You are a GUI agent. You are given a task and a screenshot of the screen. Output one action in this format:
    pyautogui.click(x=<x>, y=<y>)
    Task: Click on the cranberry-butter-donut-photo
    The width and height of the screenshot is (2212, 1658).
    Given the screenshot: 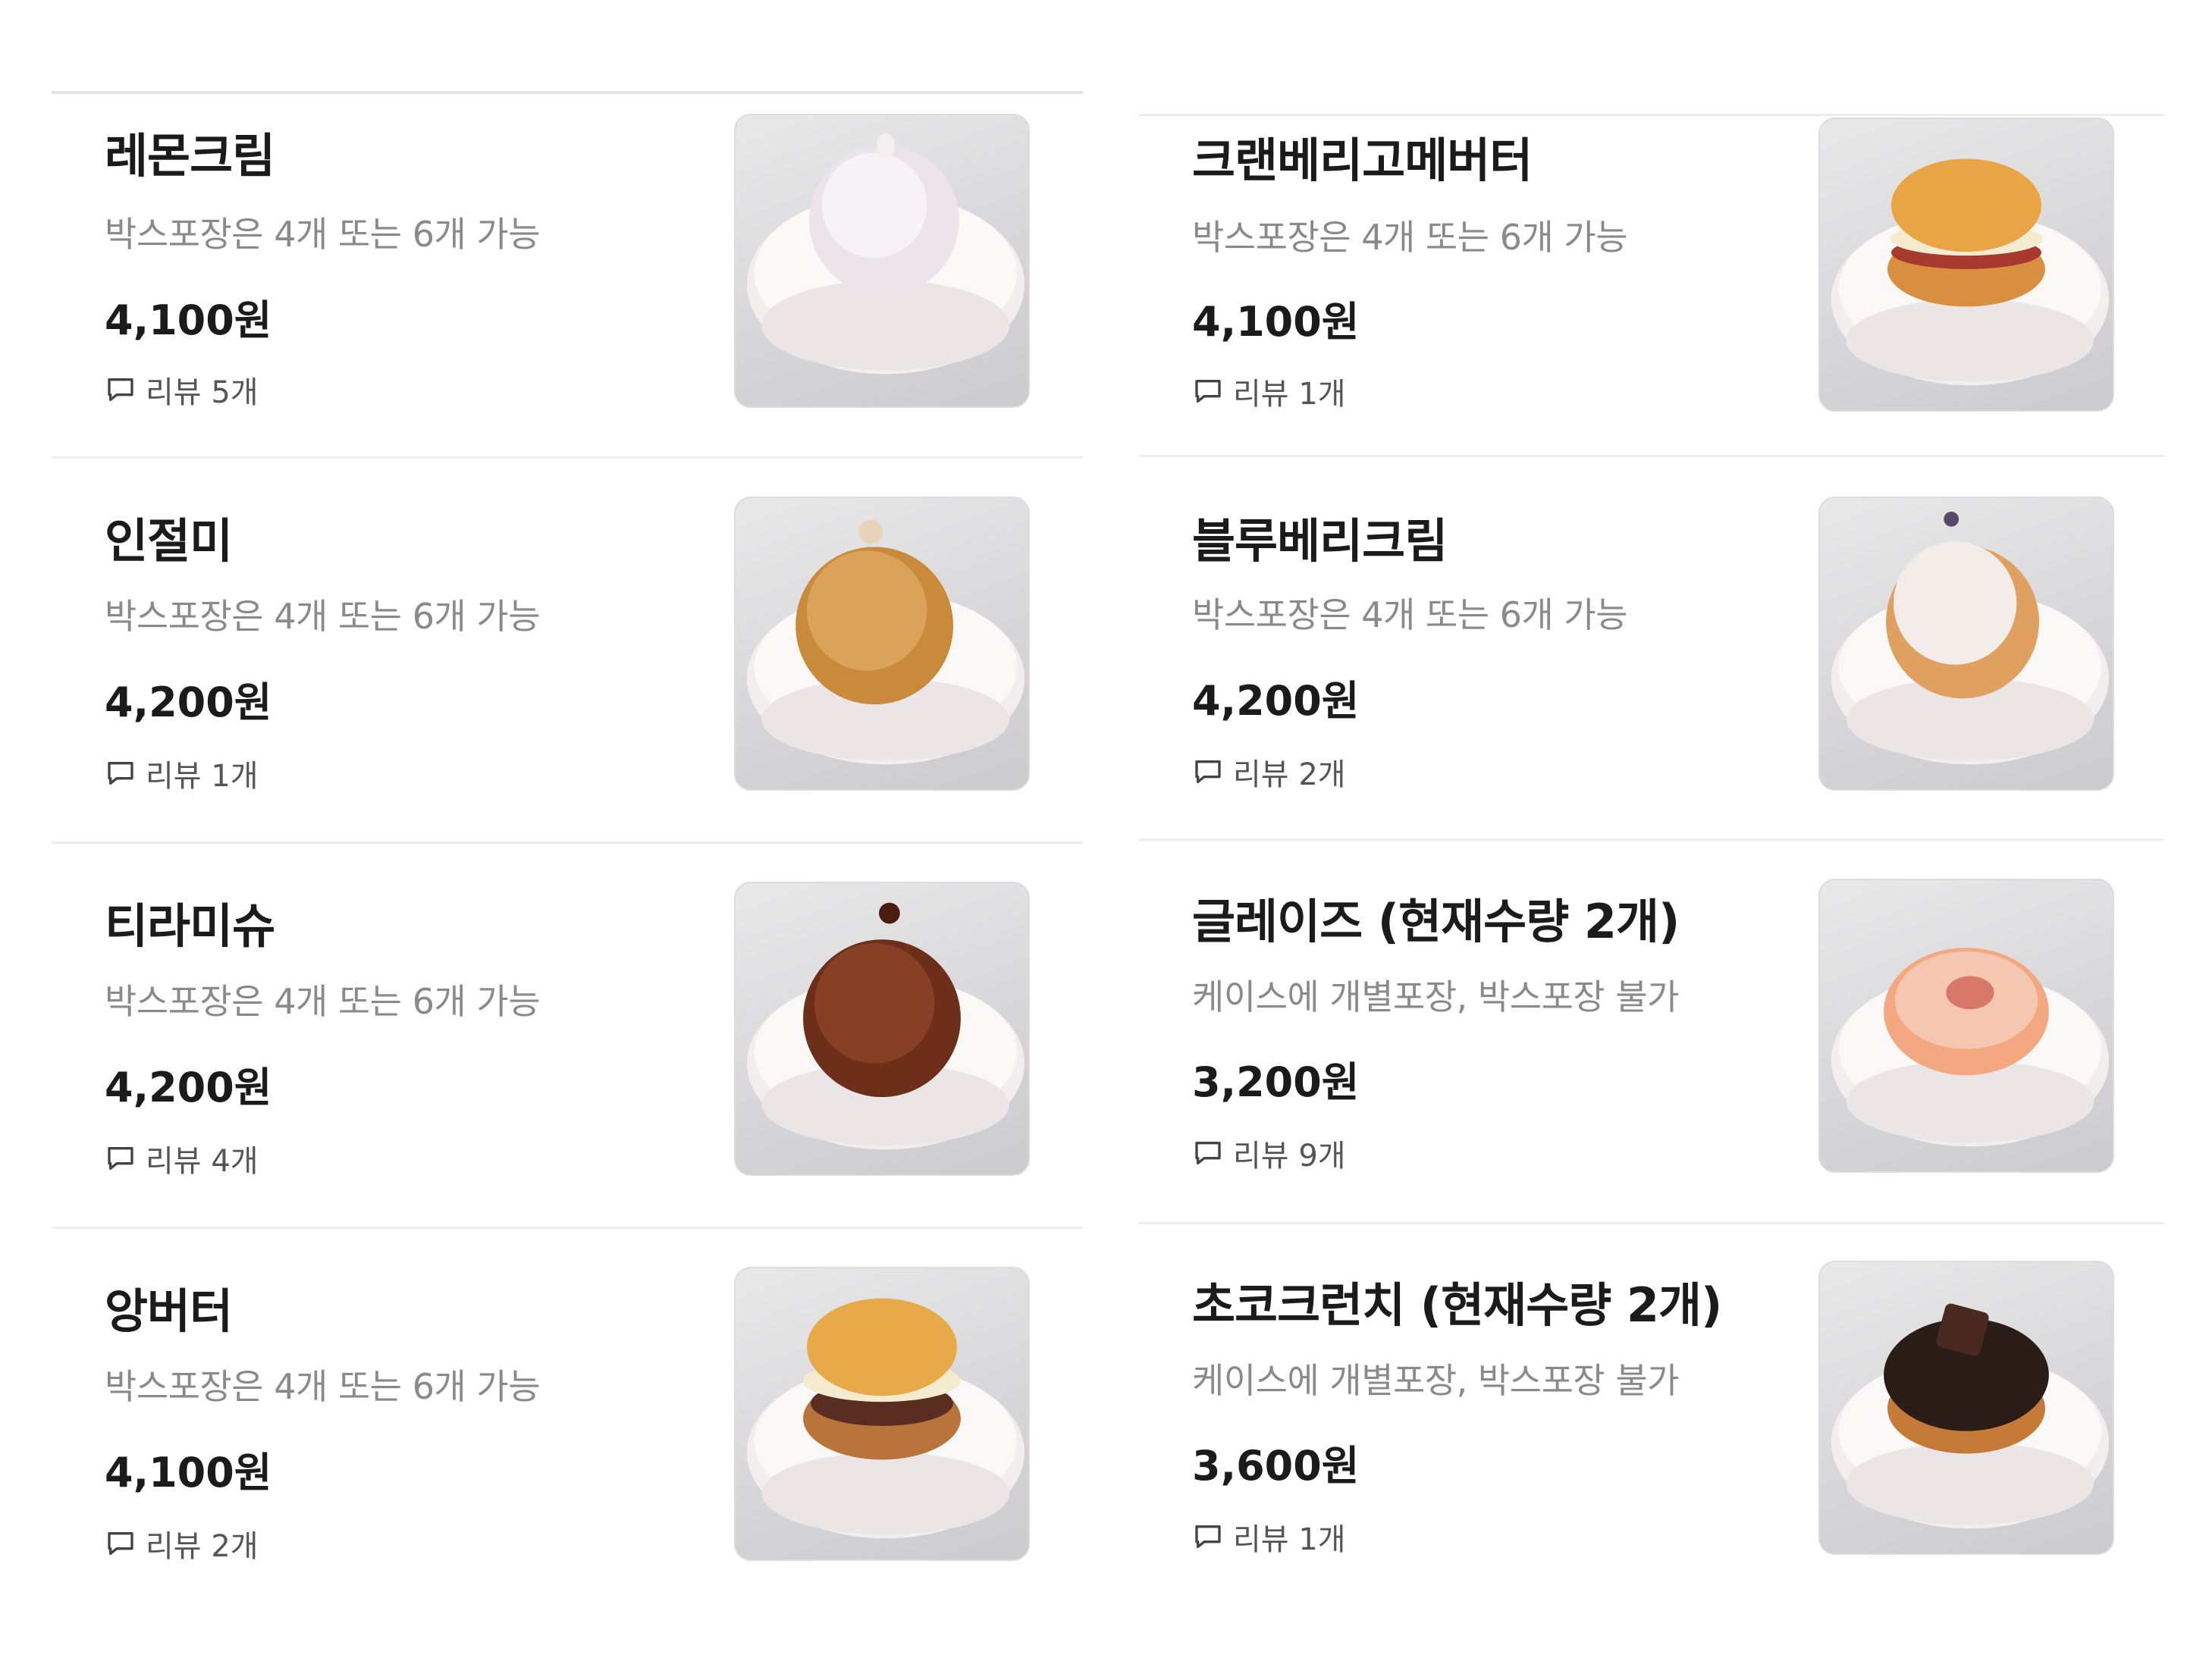 What is the action you would take?
    pyautogui.click(x=1966, y=265)
    